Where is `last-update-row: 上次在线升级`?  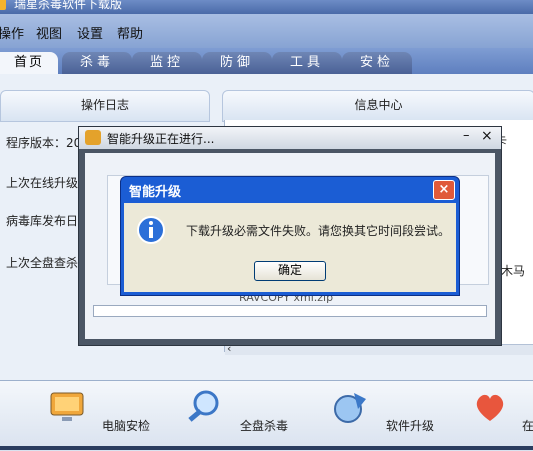 last-update-row: 上次在线升级 is located at coordinates (42, 183).